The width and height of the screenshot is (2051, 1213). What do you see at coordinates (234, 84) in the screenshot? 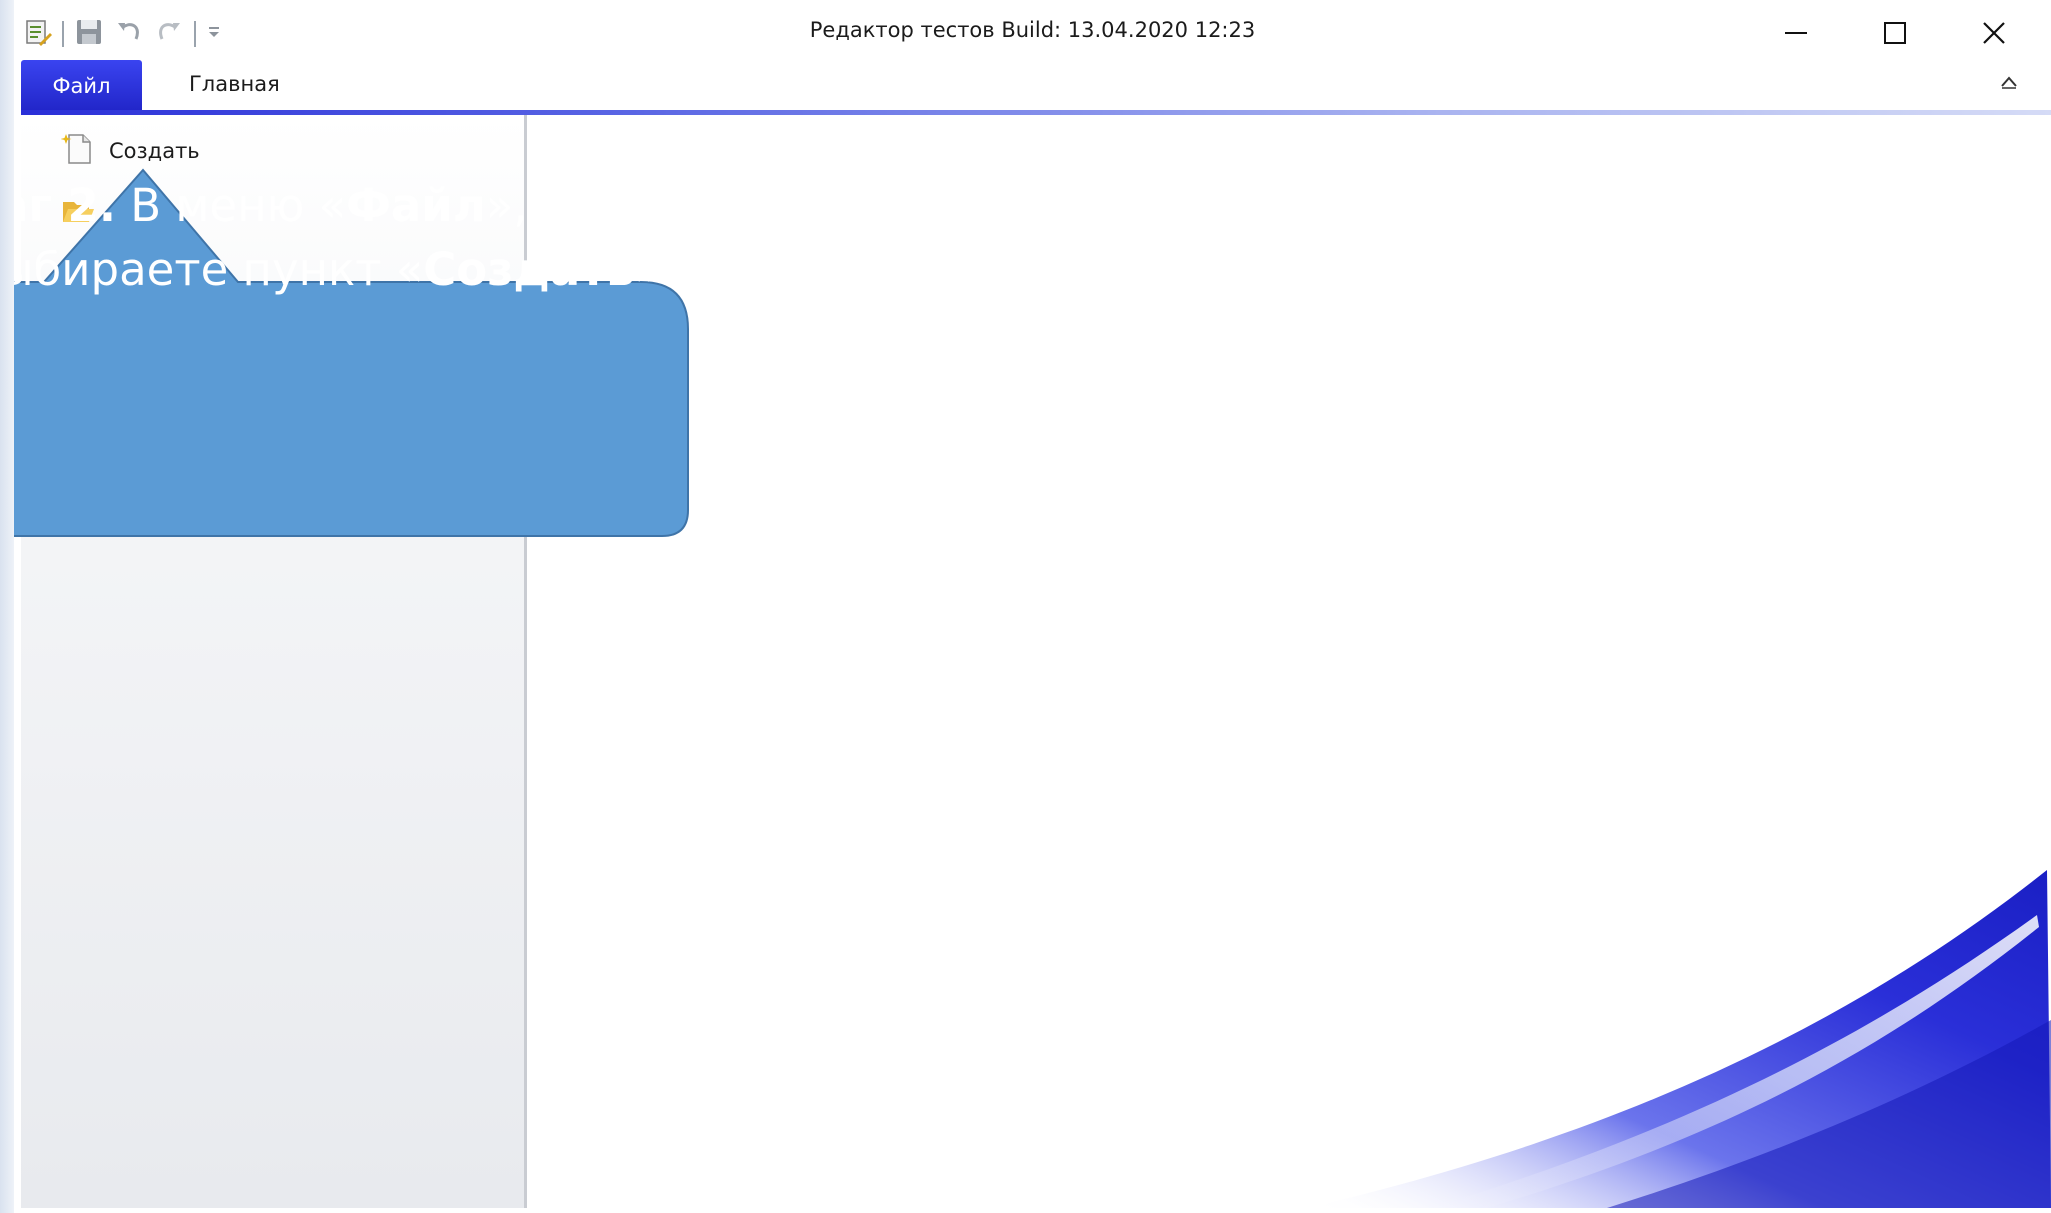
I see `tab-home: Главная` at bounding box center [234, 84].